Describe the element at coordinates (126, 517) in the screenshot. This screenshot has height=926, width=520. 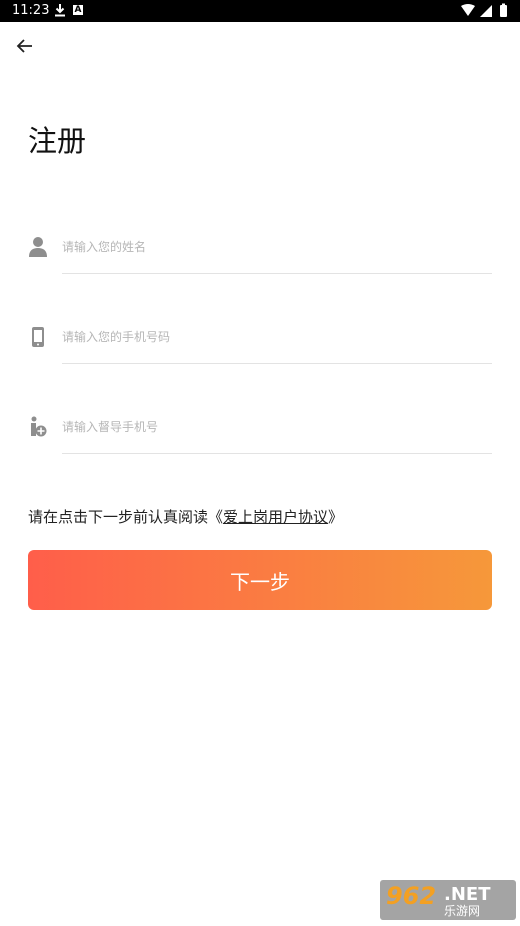
I see `agreement-prefix: 请在点击下一步前认真阅读《` at that location.